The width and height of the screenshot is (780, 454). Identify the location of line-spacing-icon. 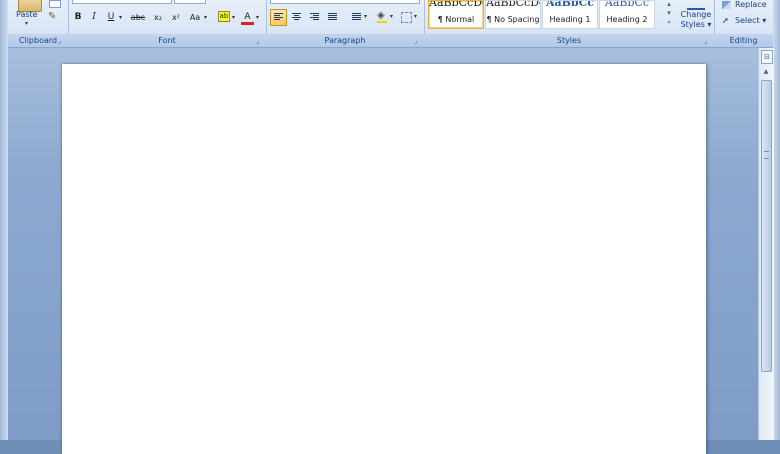
(356, 17).